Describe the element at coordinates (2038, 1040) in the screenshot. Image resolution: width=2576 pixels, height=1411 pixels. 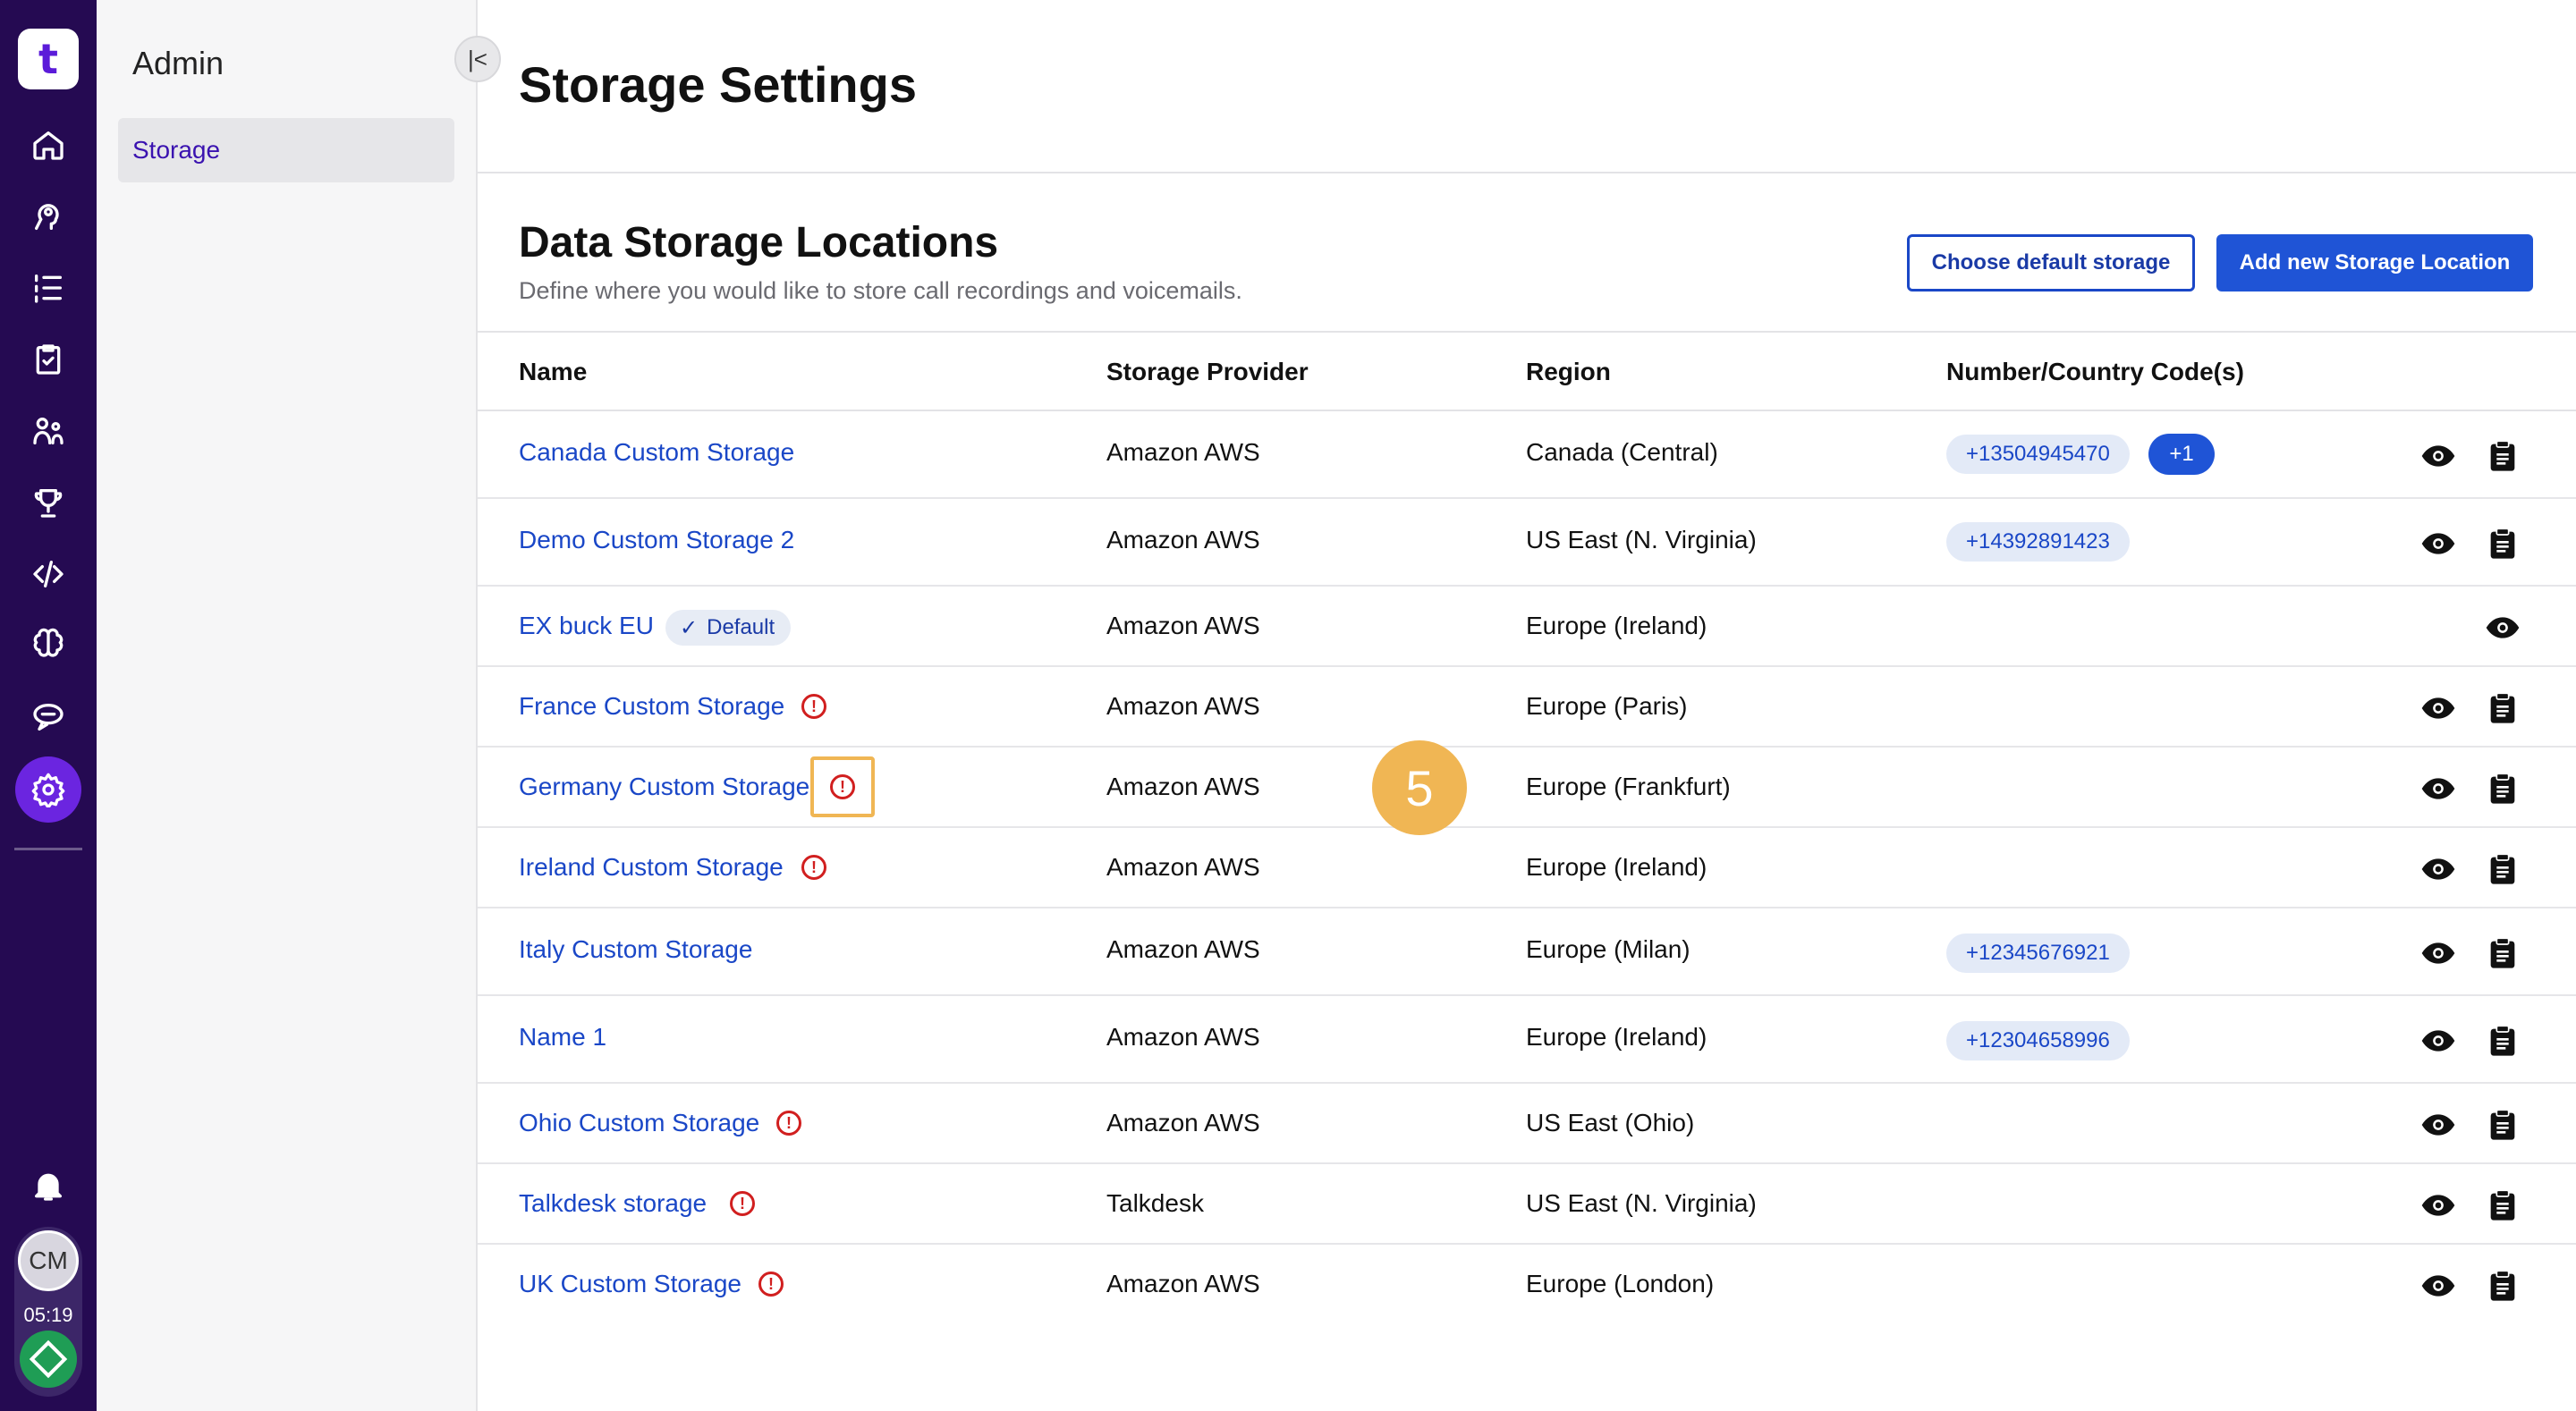
I see `number-chip: +12304658996` at that location.